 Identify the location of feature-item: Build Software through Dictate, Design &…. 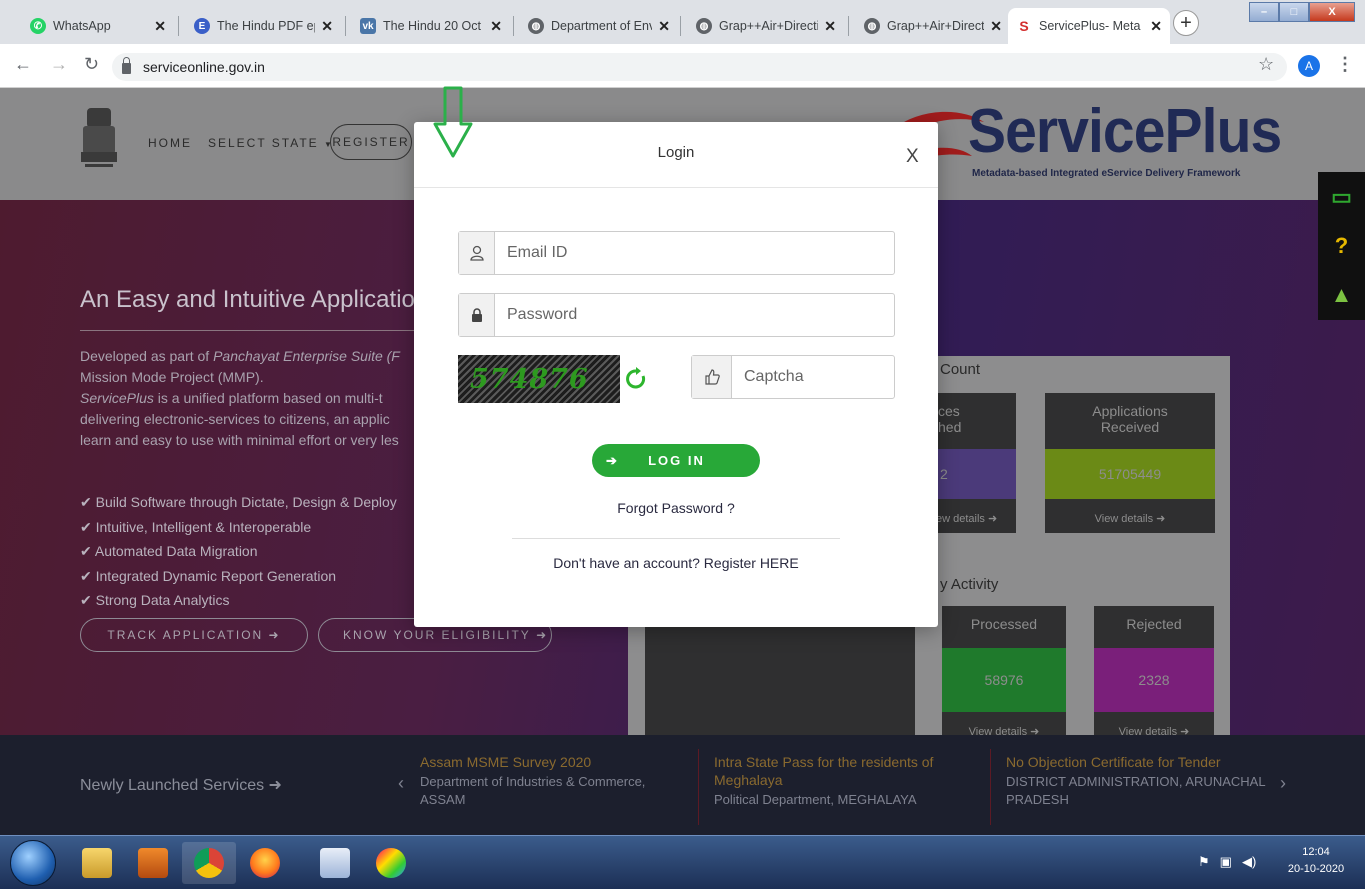
(238, 502).